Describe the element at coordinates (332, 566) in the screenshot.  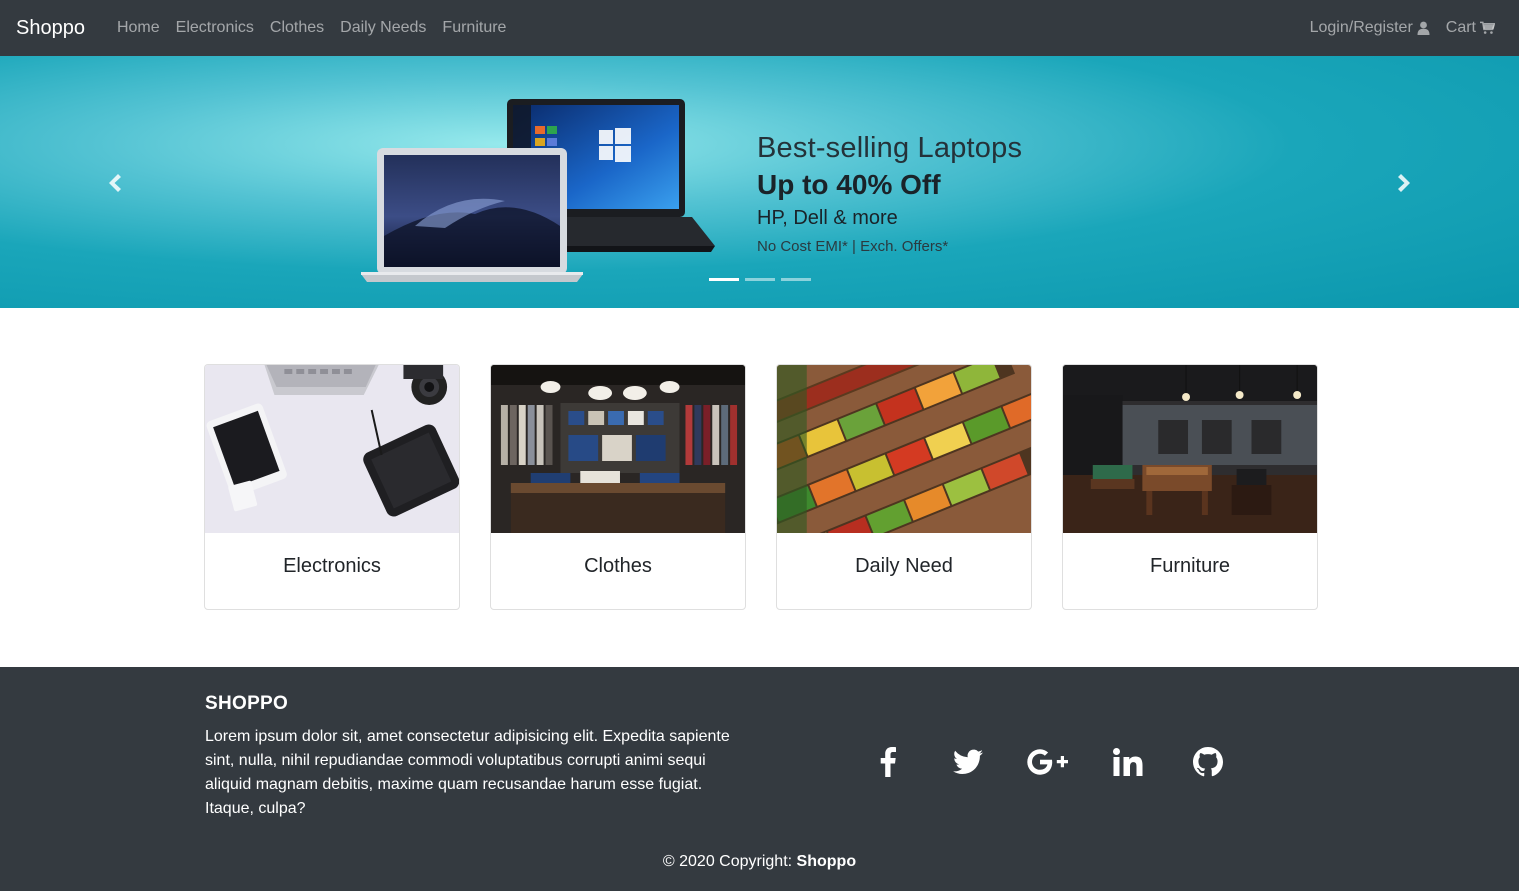
I see `card-title: Electronics` at that location.